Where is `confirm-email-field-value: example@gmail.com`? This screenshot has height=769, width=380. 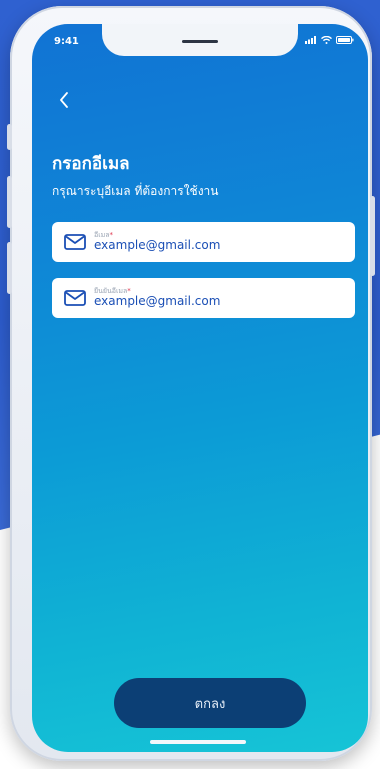
confirm-email-field-value: example@gmail.com is located at coordinates (157, 301).